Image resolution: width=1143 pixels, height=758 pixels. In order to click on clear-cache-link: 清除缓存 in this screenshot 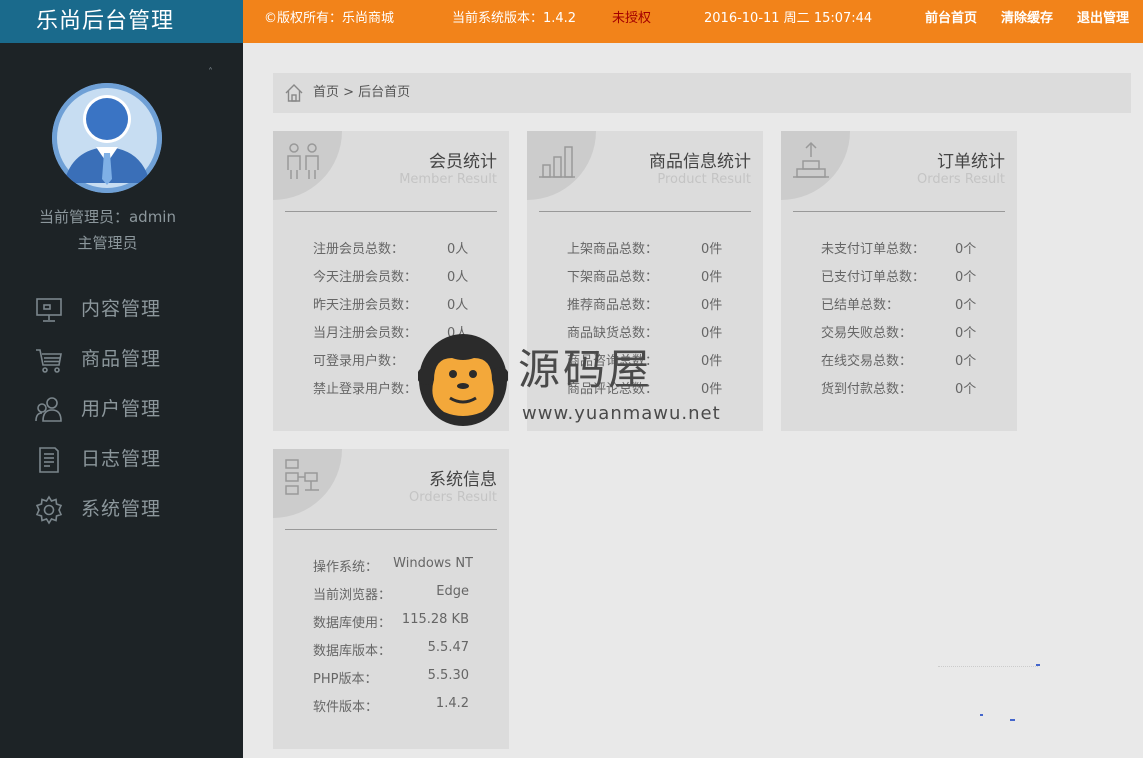, I will do `click(1027, 19)`.